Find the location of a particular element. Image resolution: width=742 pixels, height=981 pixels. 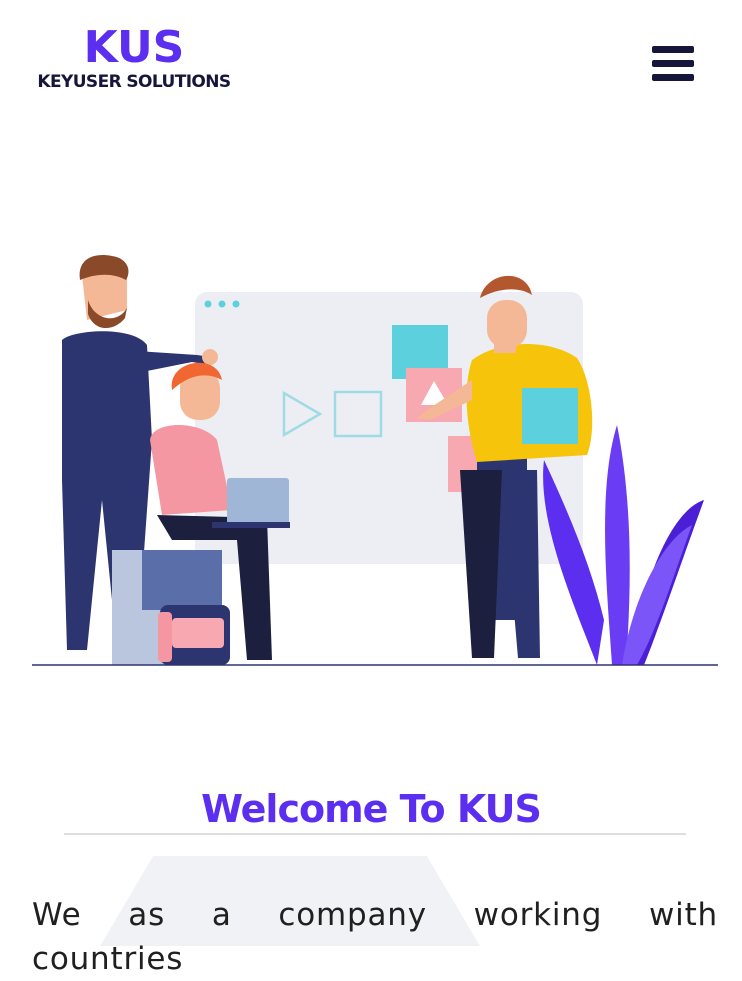

brand-name: KUS is located at coordinates (134, 47).